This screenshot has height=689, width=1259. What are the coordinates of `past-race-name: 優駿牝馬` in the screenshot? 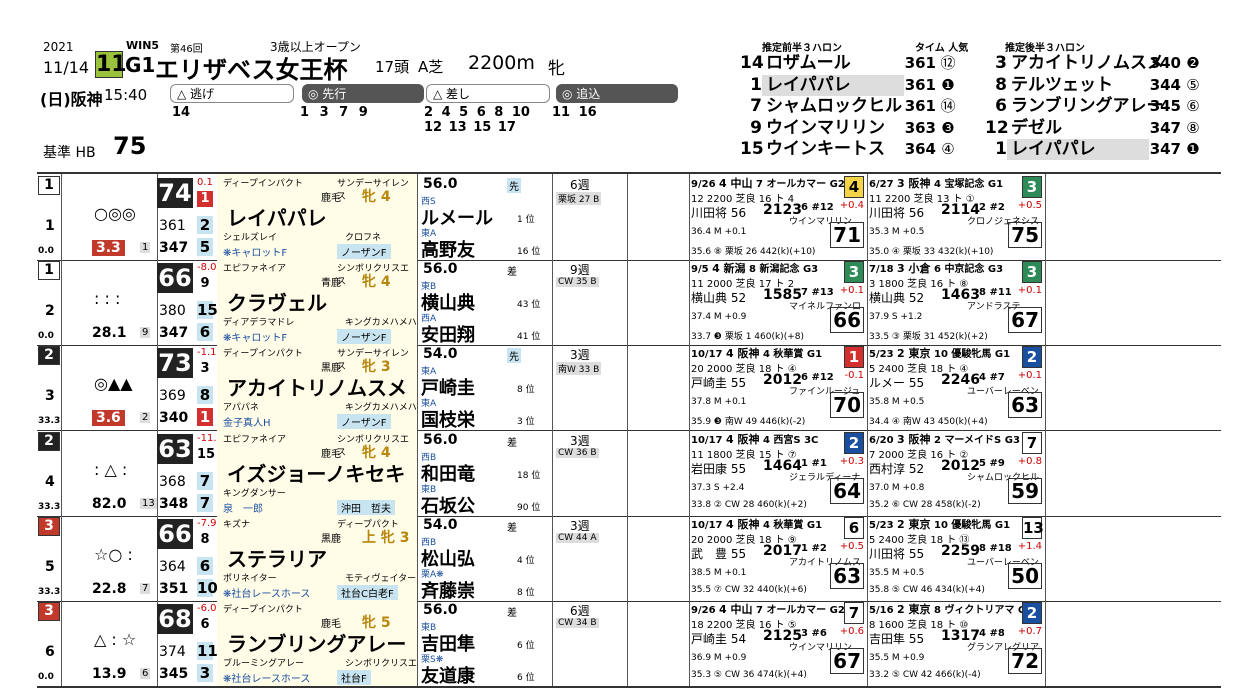 It's located at (971, 355).